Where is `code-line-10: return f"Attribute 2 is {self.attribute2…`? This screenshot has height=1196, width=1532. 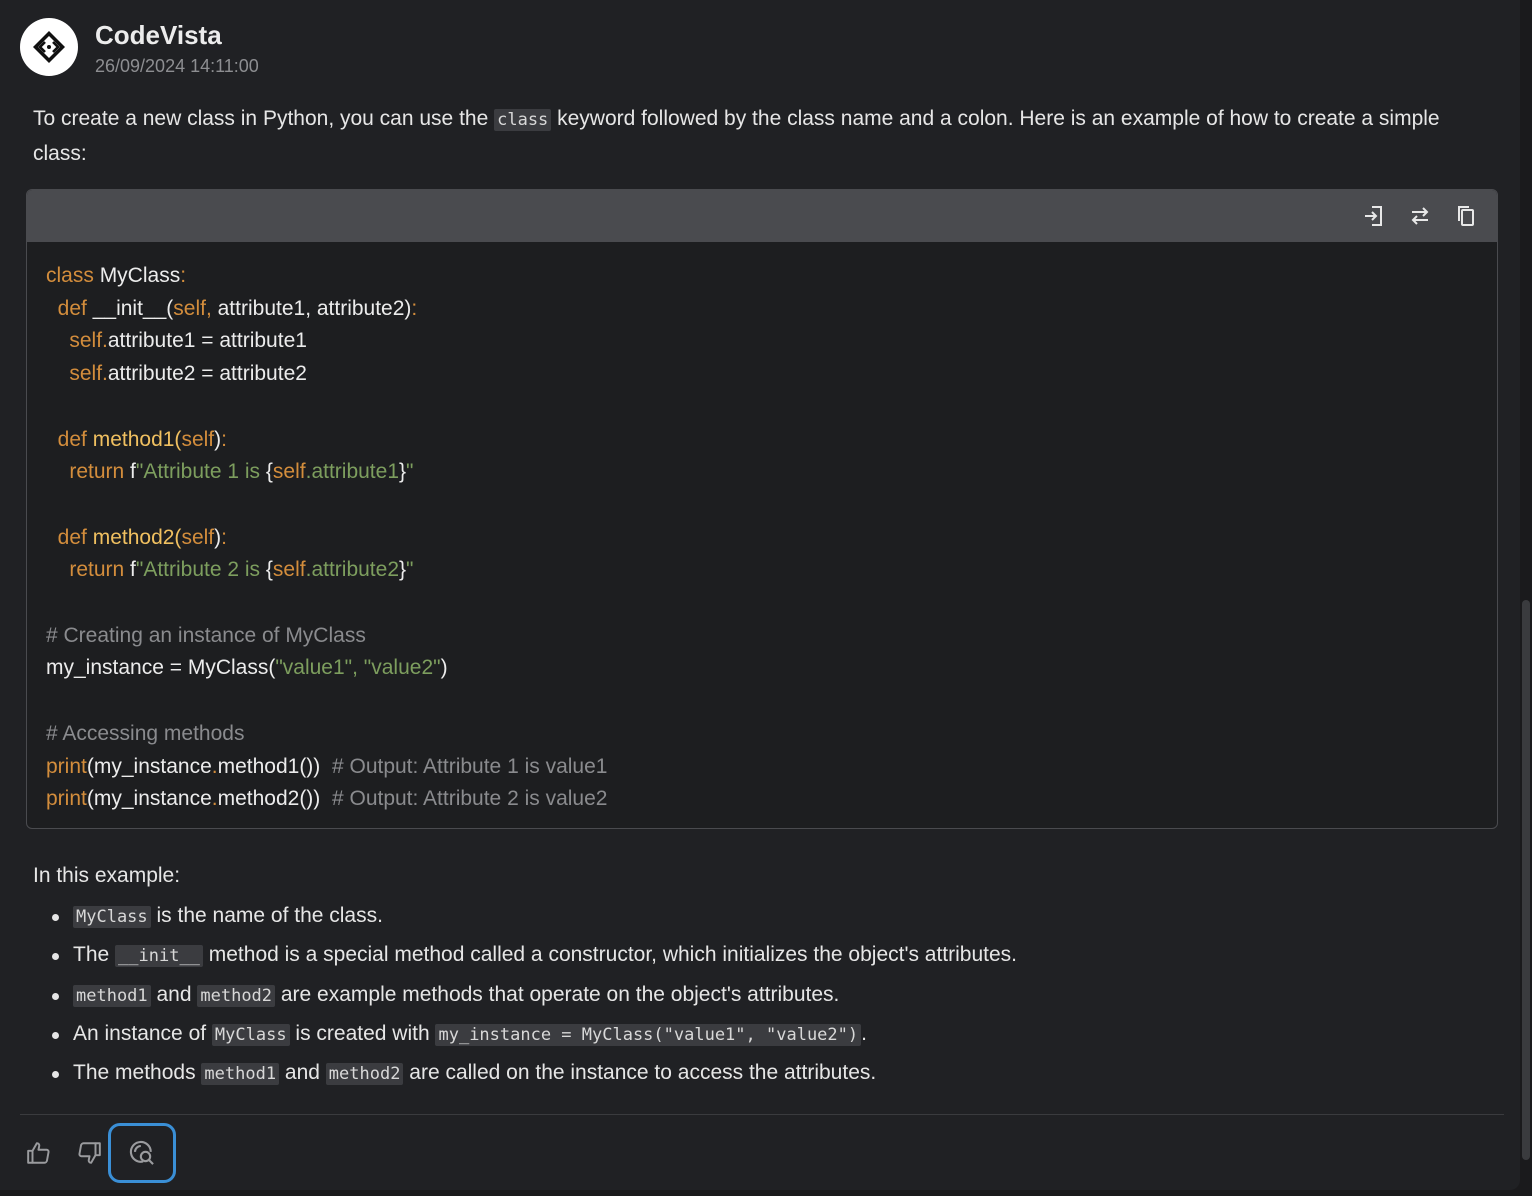 code-line-10: return f"Attribute 2 is {self.attribute2… is located at coordinates (771, 570).